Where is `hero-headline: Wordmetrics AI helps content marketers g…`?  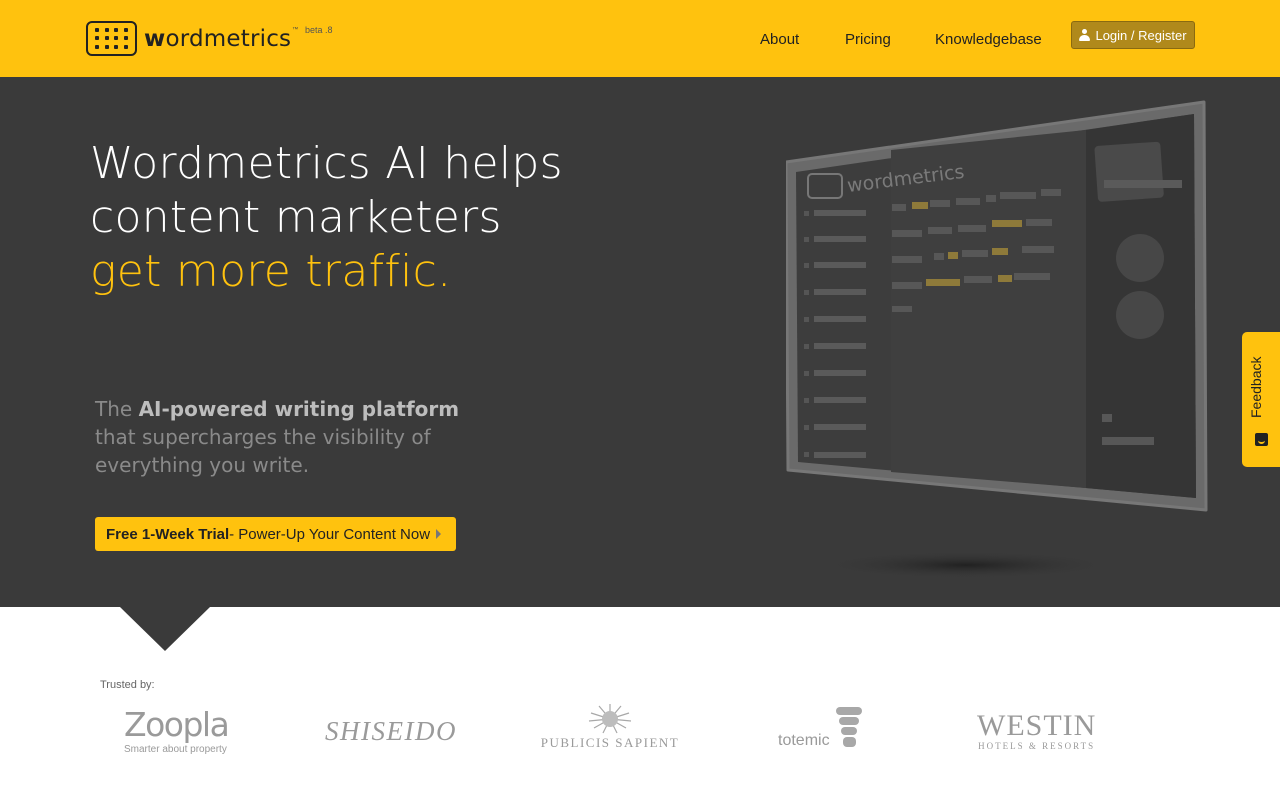 hero-headline: Wordmetrics AI helps content marketers g… is located at coordinates (326, 218).